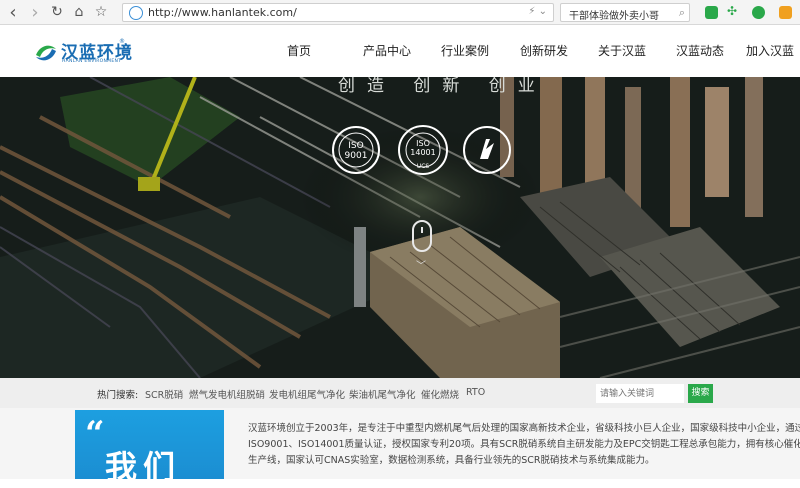 The image size is (800, 488). Describe the element at coordinates (711, 12) in the screenshot. I see `extension-green-icon` at that location.